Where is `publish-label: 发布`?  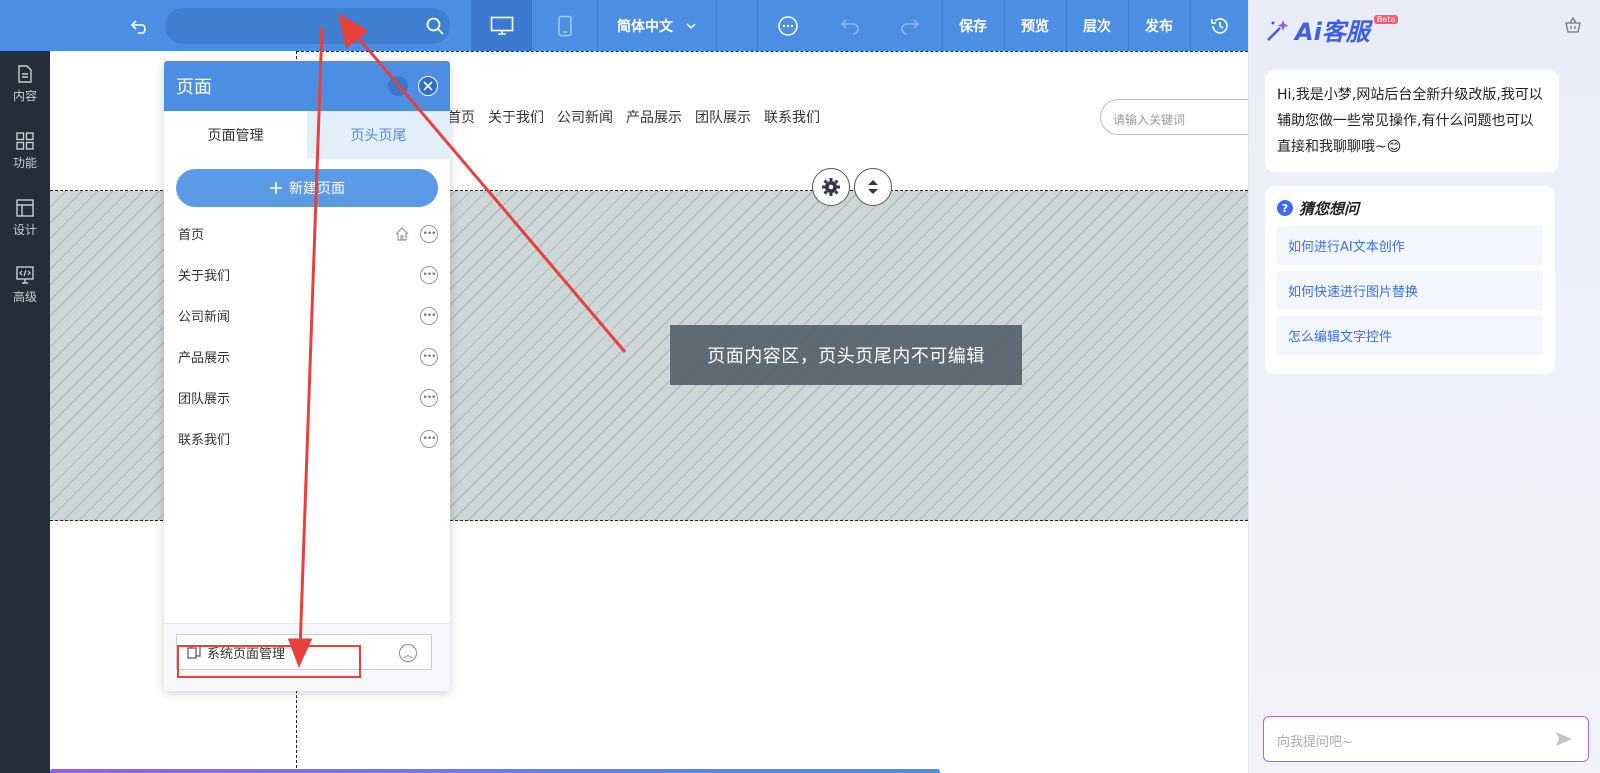 publish-label: 发布 is located at coordinates (1159, 26).